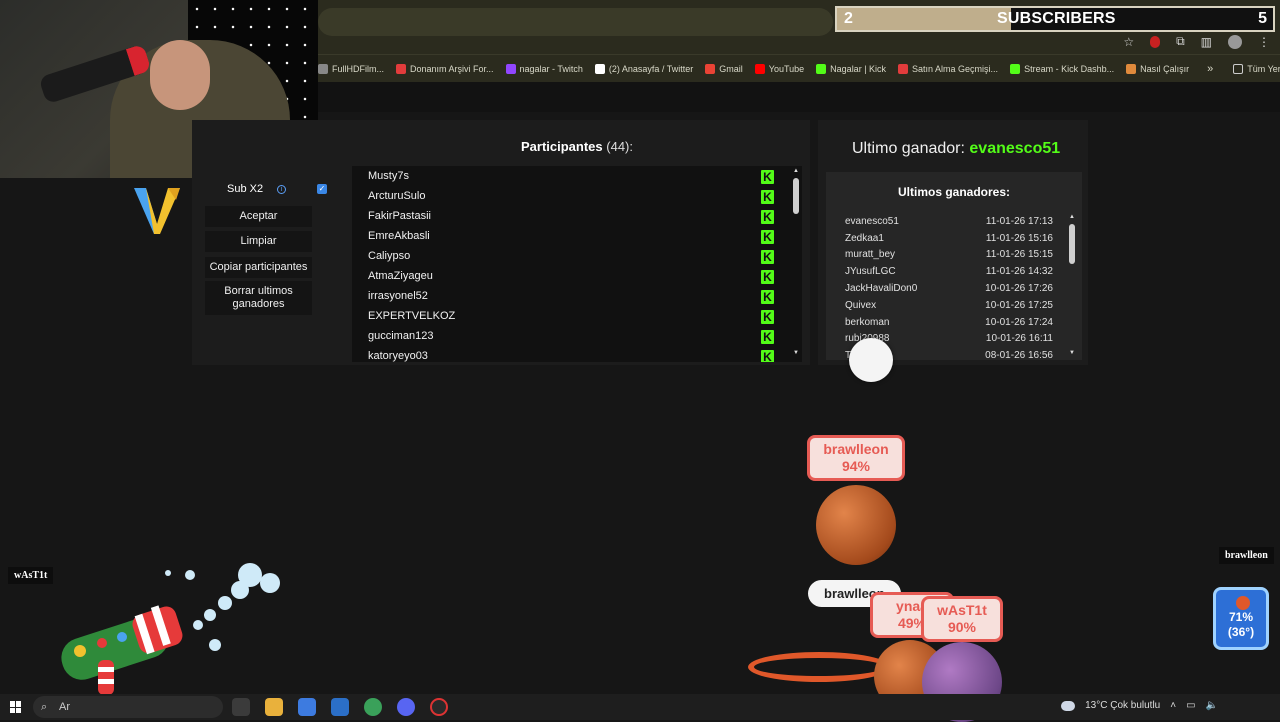 Image resolution: width=1280 pixels, height=722 pixels. Describe the element at coordinates (406, 707) in the screenshot. I see `discord-icon` at that location.